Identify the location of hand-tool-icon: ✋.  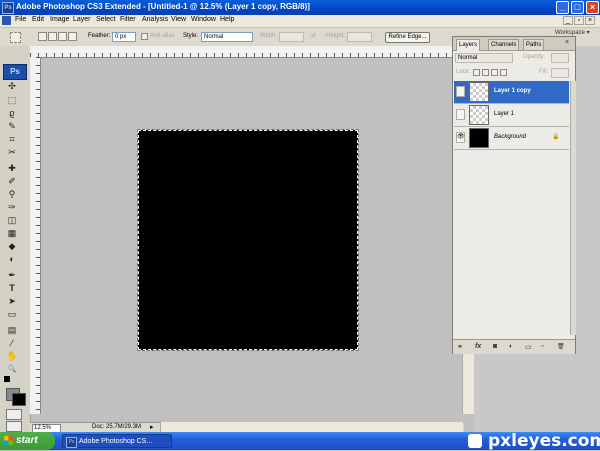
(12, 356).